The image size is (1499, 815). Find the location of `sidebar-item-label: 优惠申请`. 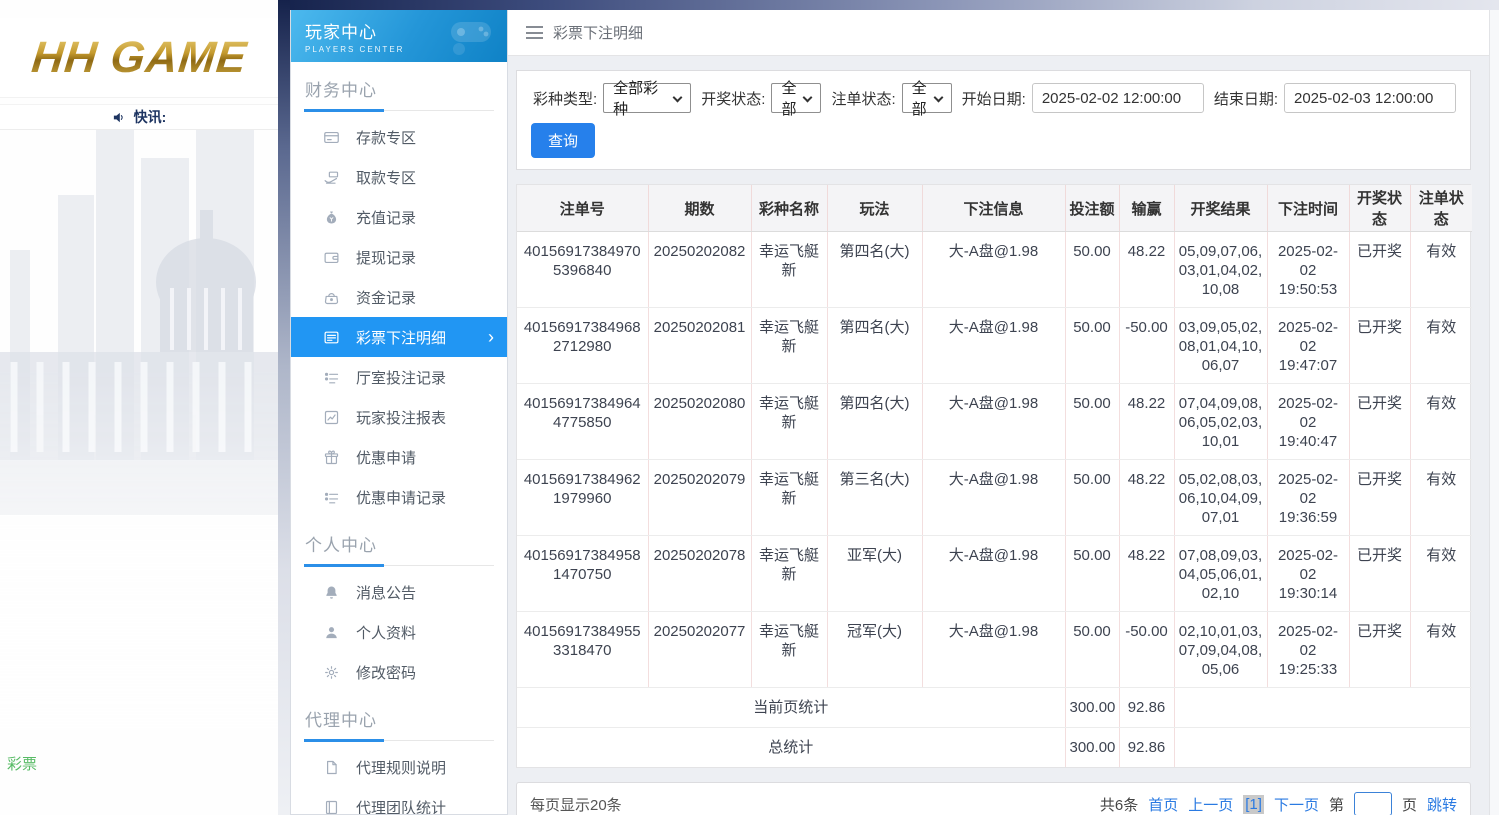

sidebar-item-label: 优惠申请 is located at coordinates (386, 458).